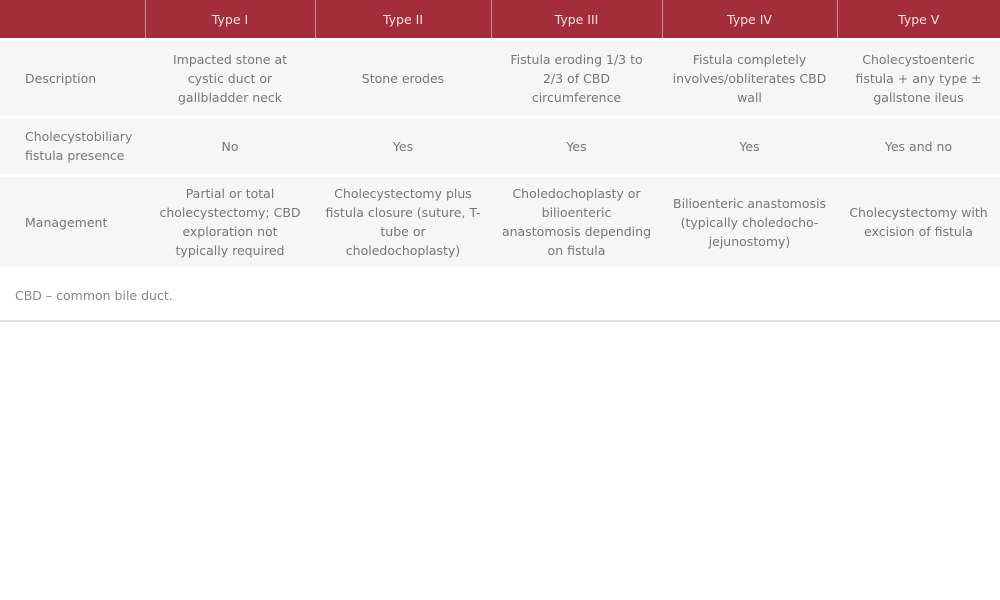 Image resolution: width=1000 pixels, height=600 pixels. I want to click on header-cell-type-1: Type I, so click(229, 20).